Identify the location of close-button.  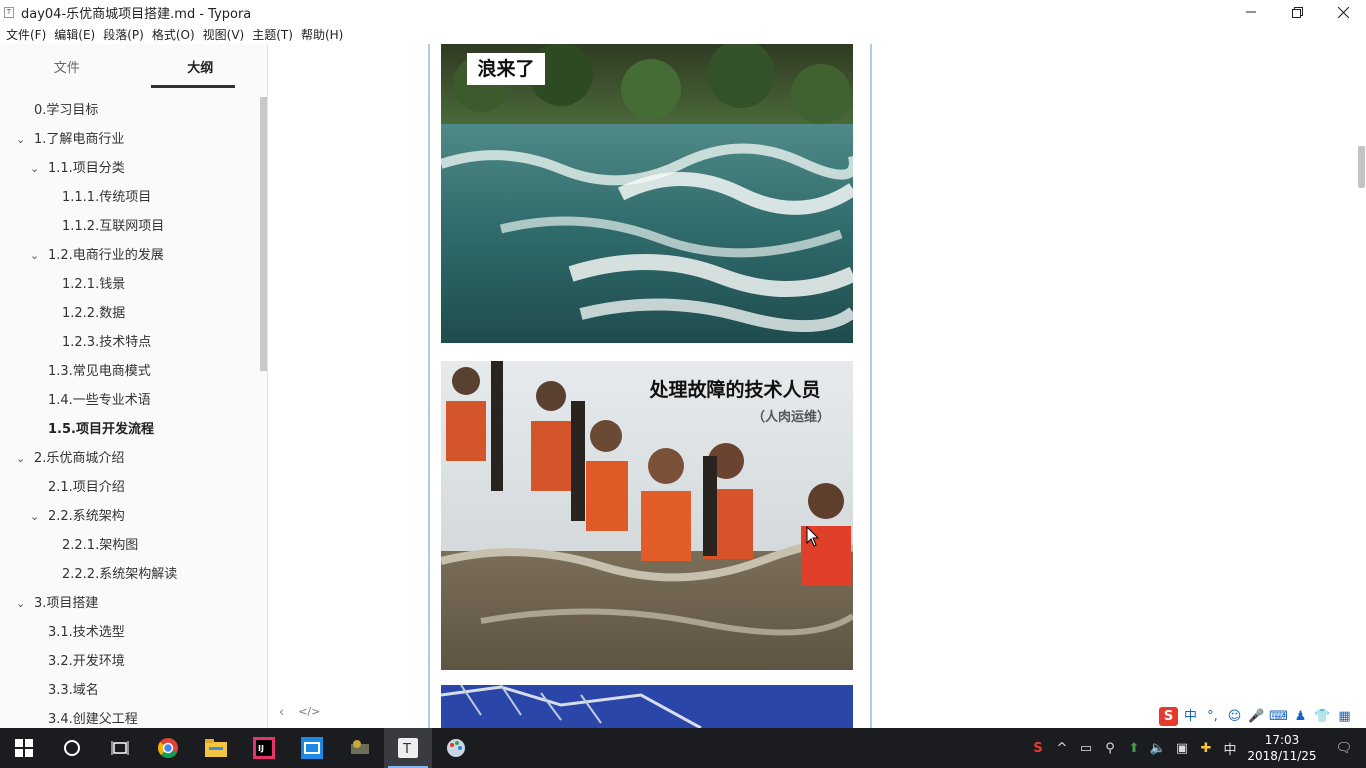
(1343, 12).